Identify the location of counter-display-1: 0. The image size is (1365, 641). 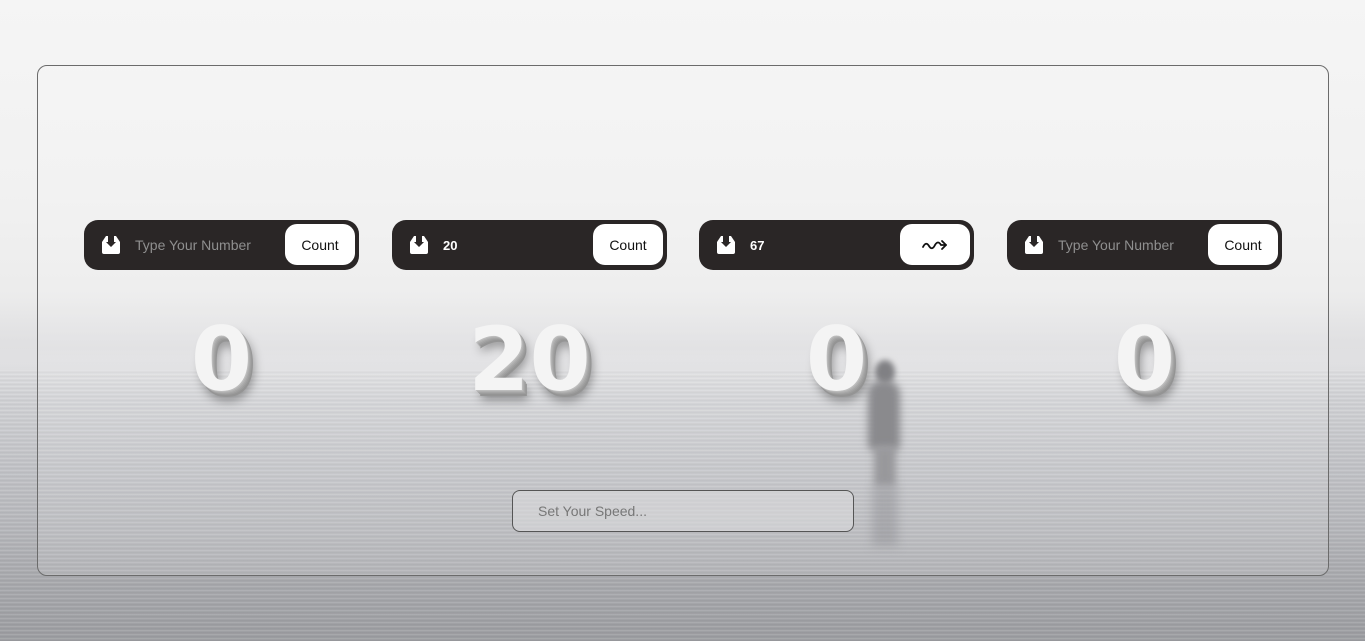
(221, 359).